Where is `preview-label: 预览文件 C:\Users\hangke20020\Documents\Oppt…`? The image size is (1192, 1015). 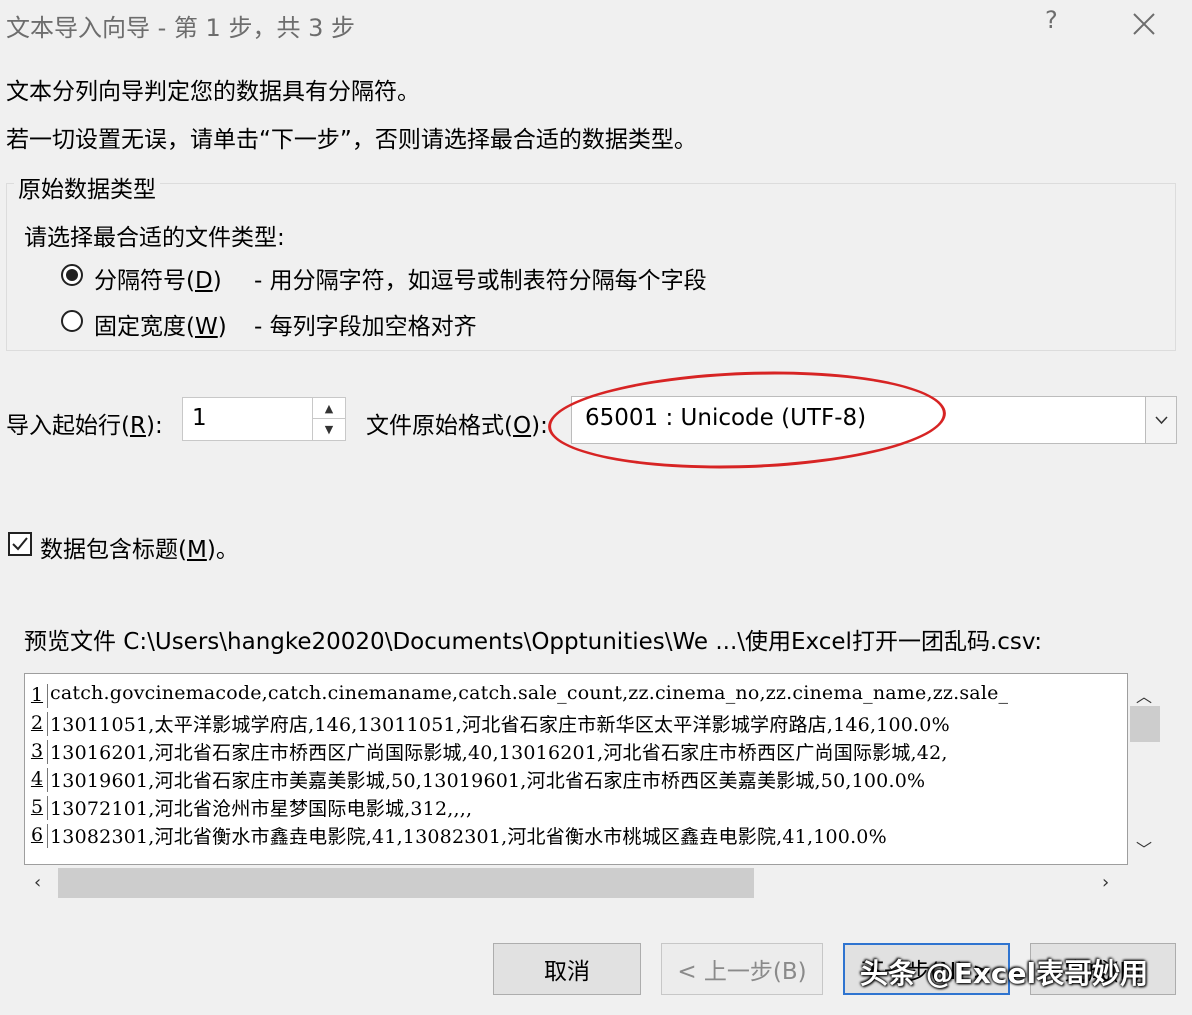 preview-label: 预览文件 C:\Users\hangke20020\Documents\Oppt… is located at coordinates (533, 642).